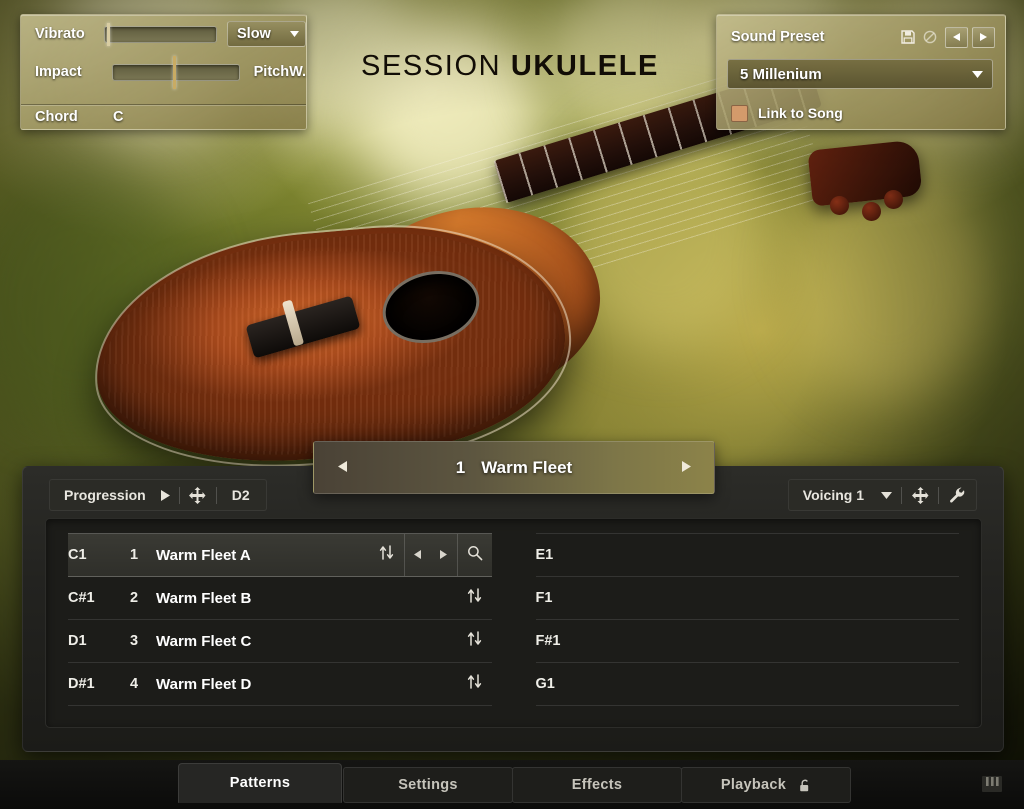 The height and width of the screenshot is (809, 1024). I want to click on arrow-right-icon, so click(983, 37).